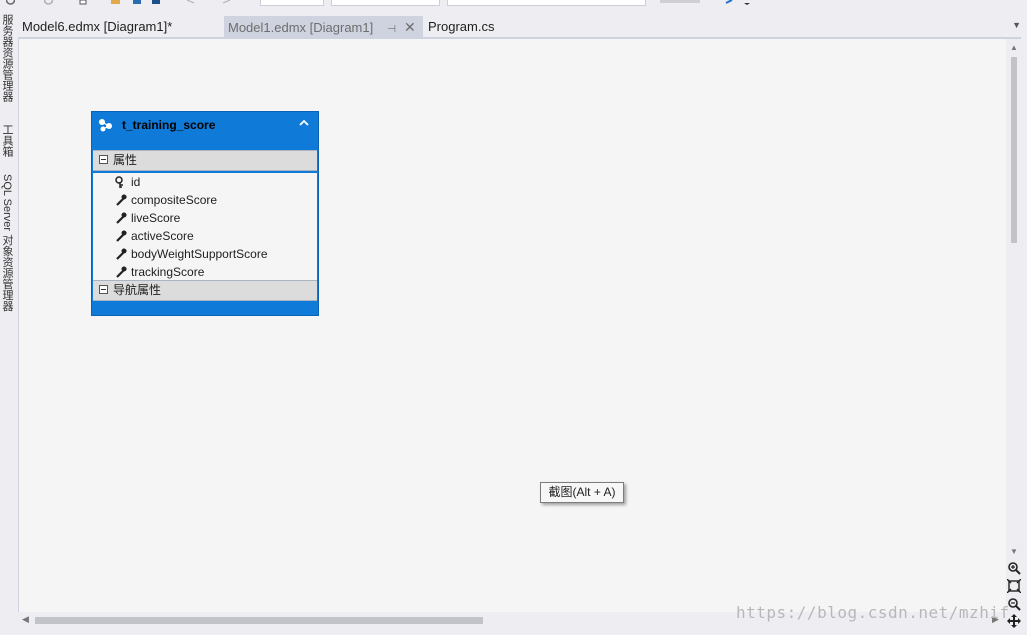 The image size is (1027, 635). Describe the element at coordinates (391, 29) in the screenshot. I see `pin-icon: ⊣` at that location.